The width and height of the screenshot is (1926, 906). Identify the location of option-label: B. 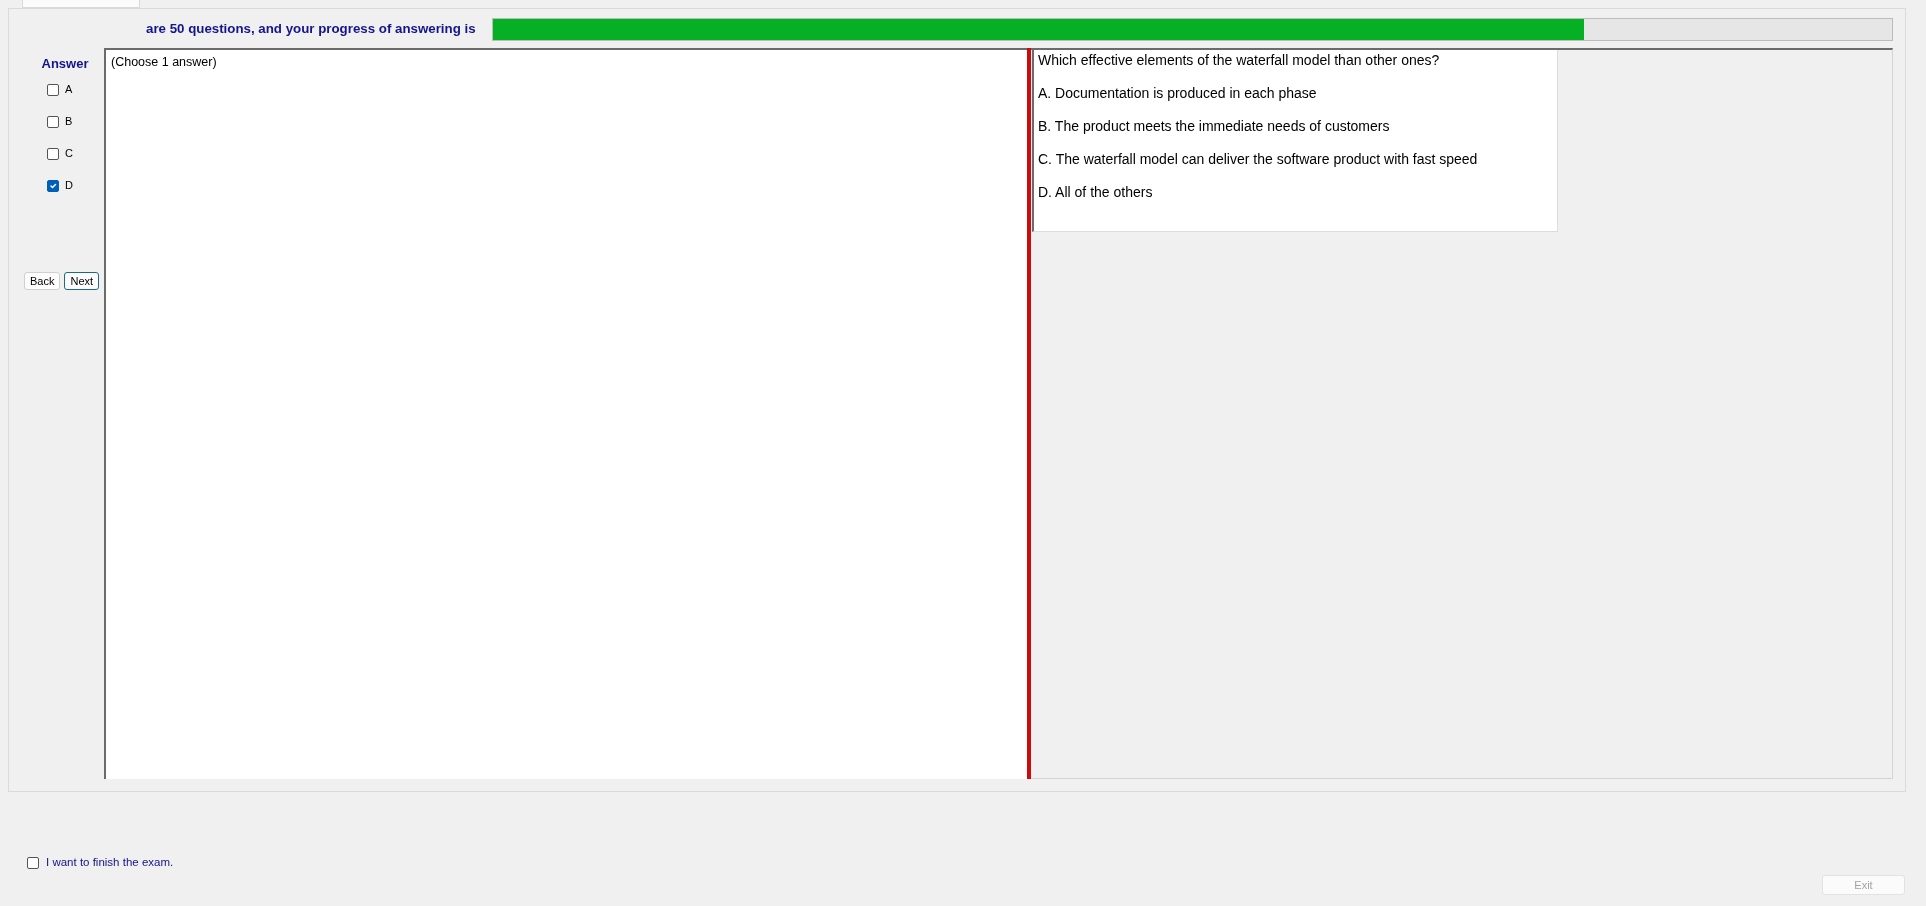
(69, 121).